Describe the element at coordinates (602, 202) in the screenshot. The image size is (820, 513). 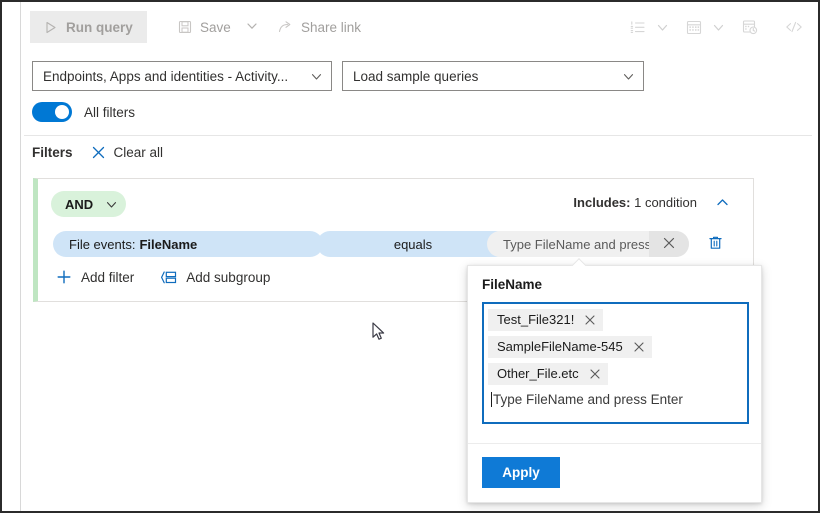
I see `includes-summary-label: Includes:` at that location.